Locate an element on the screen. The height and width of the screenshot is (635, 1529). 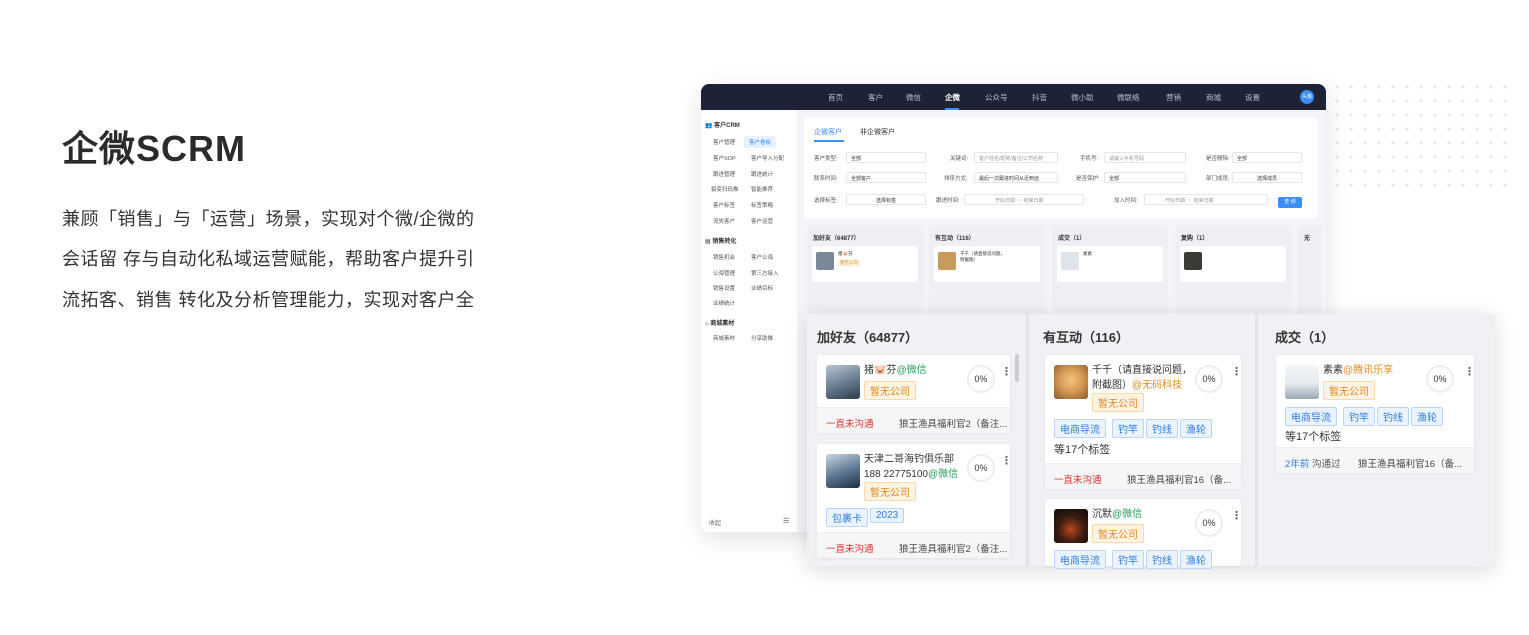
column-title: 成交（1） is located at coordinates (1072, 239).